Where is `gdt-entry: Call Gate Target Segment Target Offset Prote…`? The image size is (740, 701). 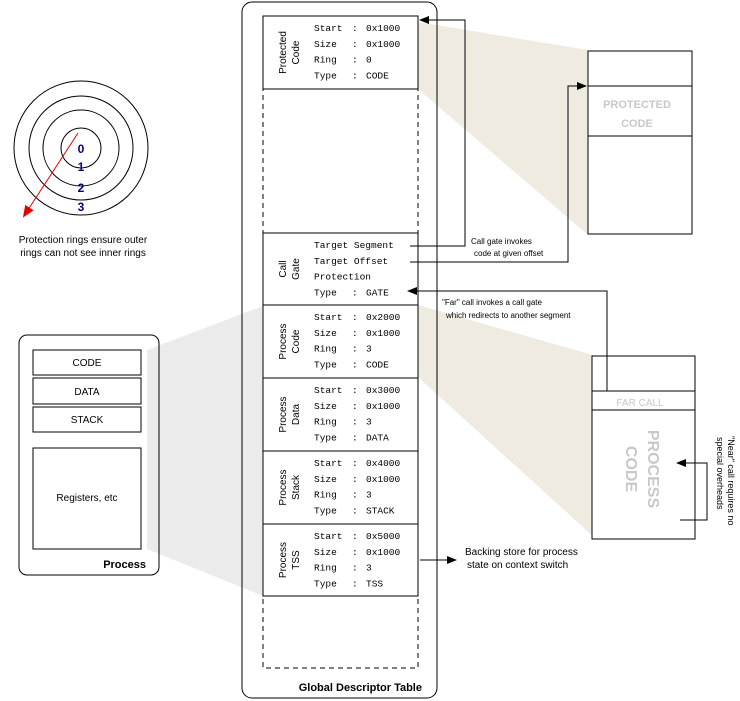
gdt-entry: Call Gate Target Segment Target Offset Prote… is located at coordinates (340, 269).